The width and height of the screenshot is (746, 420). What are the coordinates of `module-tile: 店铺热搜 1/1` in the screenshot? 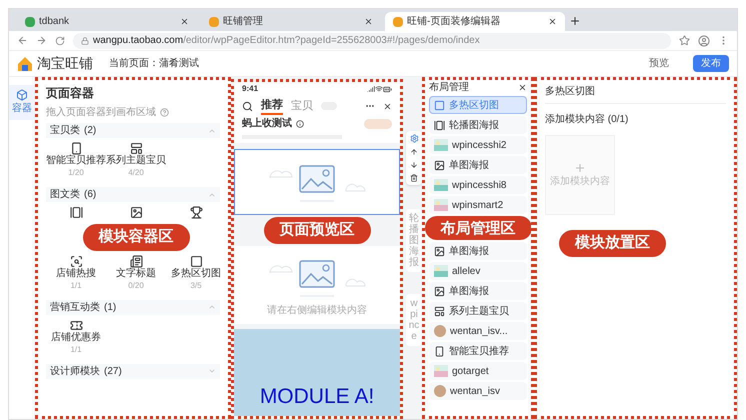 It's located at (76, 273).